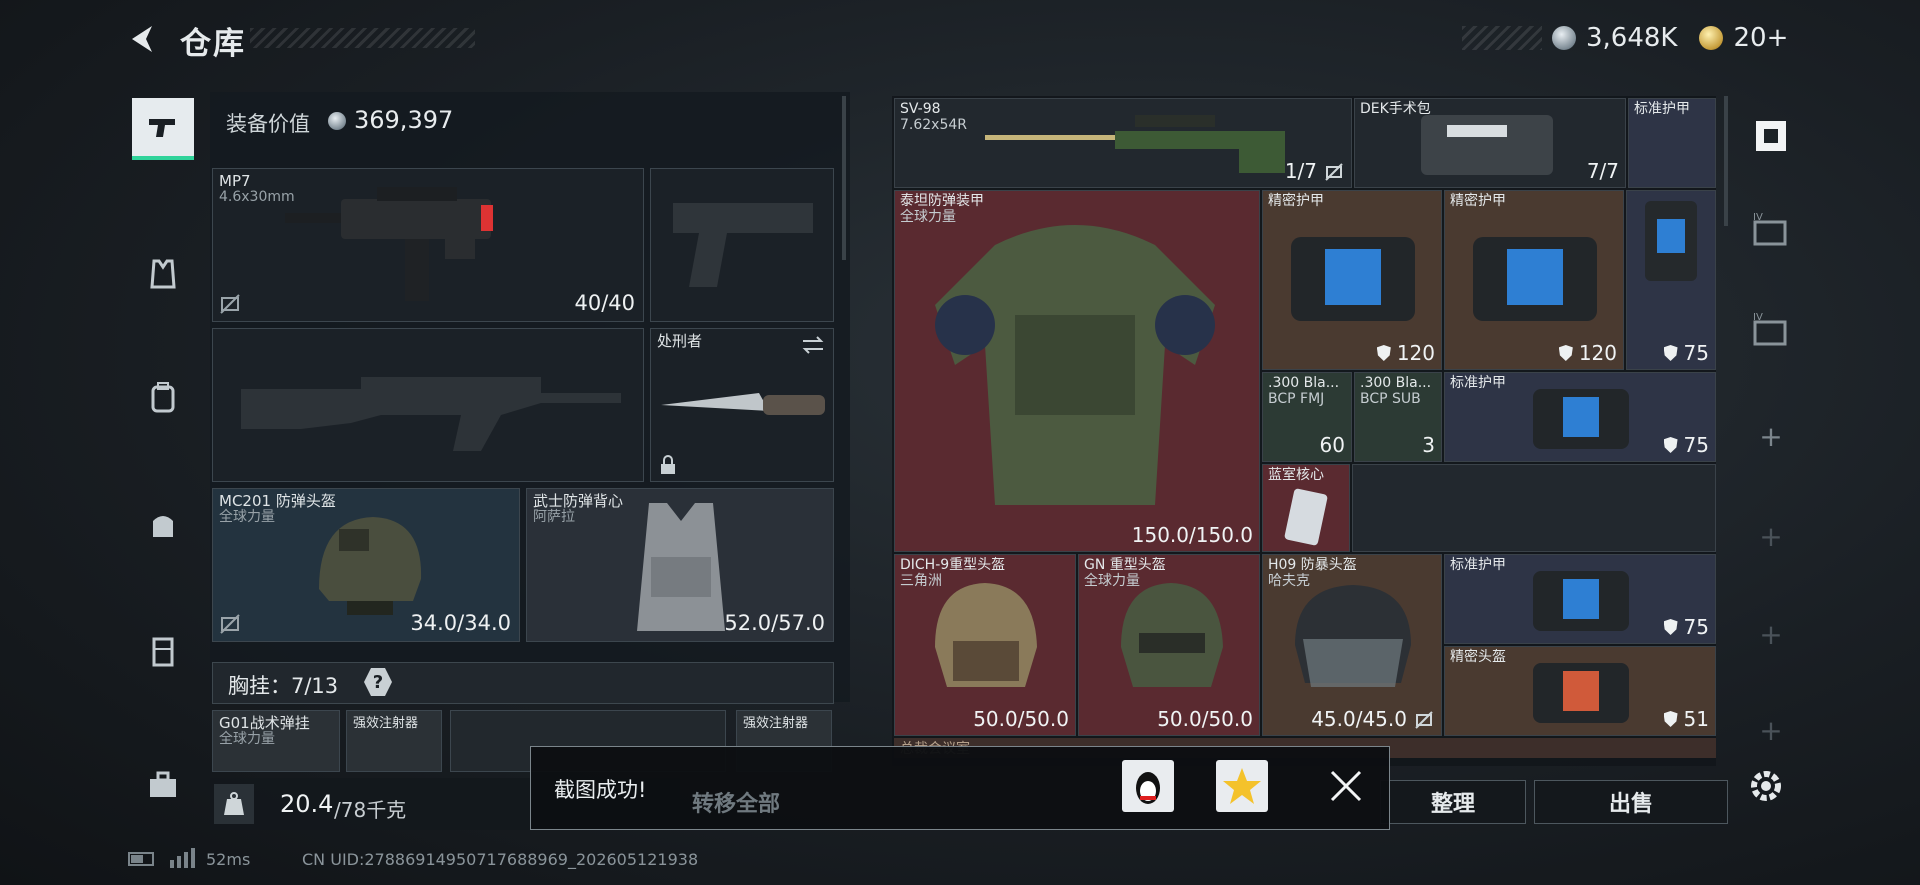  Describe the element at coordinates (235, 181) in the screenshot. I see `weapon-name: MP7` at that location.